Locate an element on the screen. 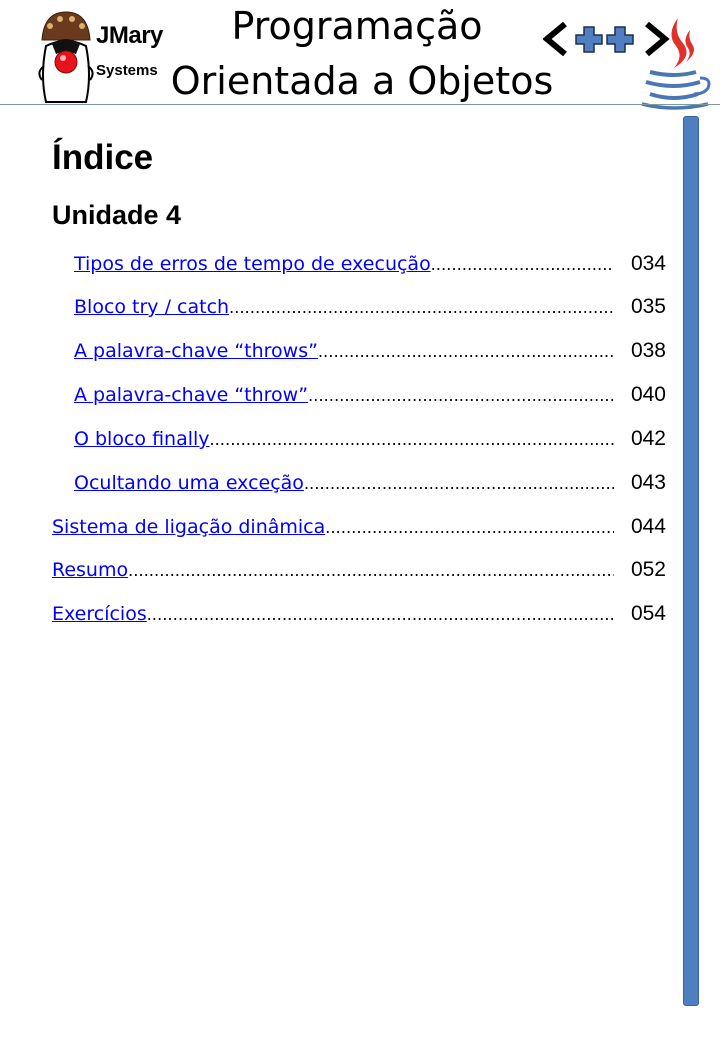  toc-link: Ocultando uma exceção is located at coordinates (189, 483).